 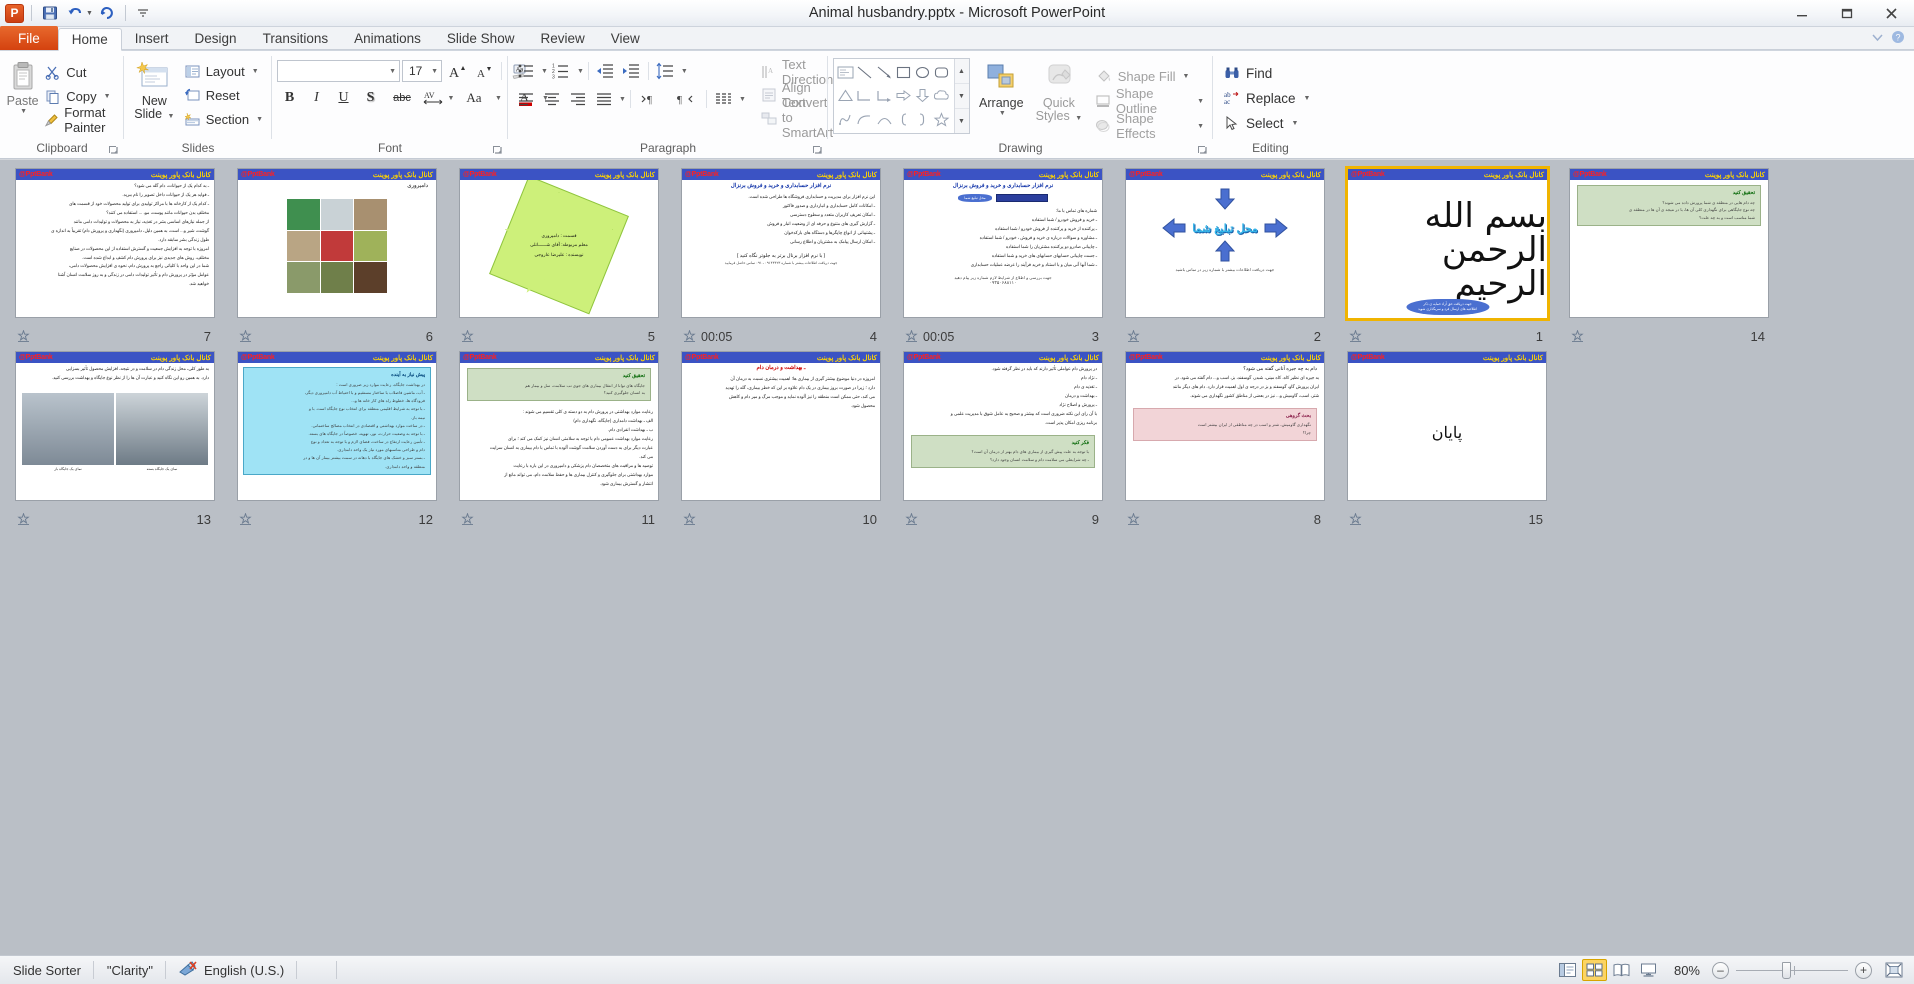 What do you see at coordinates (884, 119) in the screenshot?
I see `shape-arc-icon` at bounding box center [884, 119].